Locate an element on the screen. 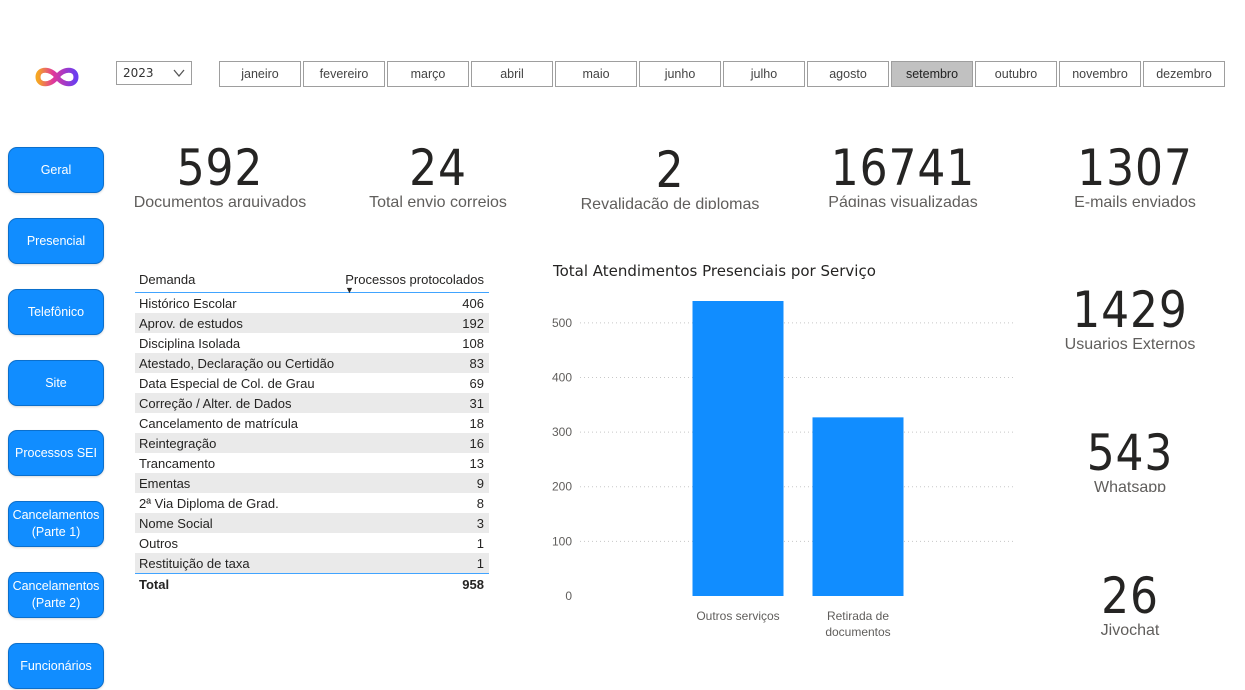  y-tick-label: 400 is located at coordinates (562, 377).